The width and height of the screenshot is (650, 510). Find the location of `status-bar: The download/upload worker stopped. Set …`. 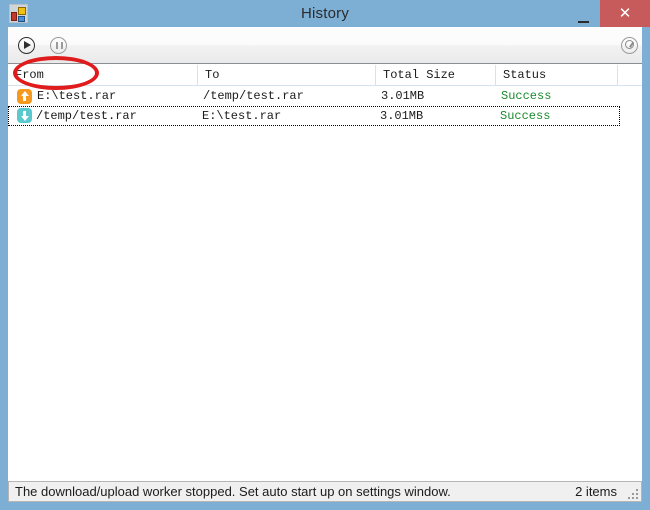

status-bar: The download/upload worker stopped. Set … is located at coordinates (325, 491).